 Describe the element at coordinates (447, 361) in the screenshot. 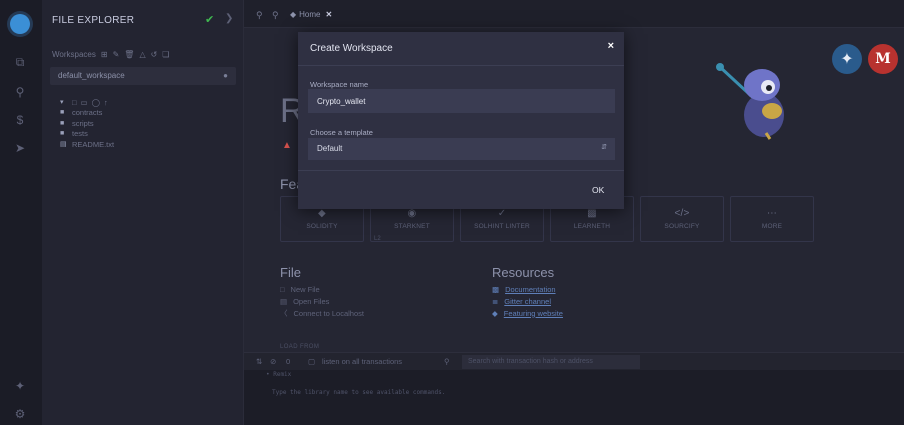

I see `terminal-search-icon: ⚲` at that location.